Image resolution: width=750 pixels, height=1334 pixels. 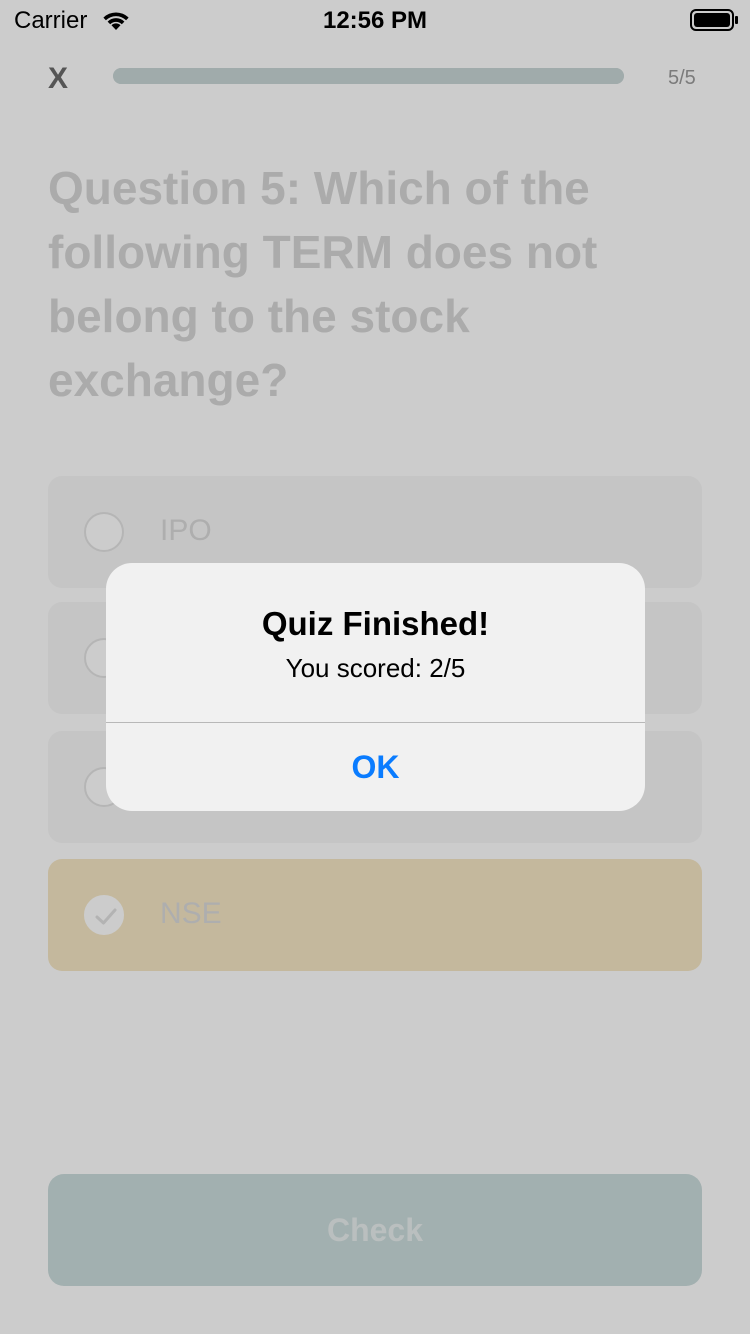 I want to click on alert-title: Quiz Finished!, so click(x=375, y=623).